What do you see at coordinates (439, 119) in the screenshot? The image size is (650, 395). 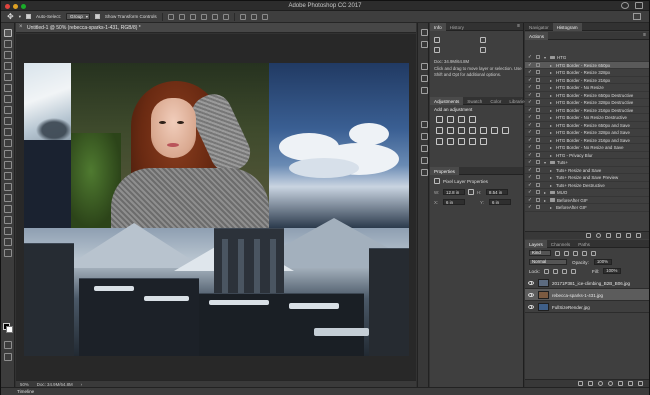 I see `brightness-contrast-icon` at bounding box center [439, 119].